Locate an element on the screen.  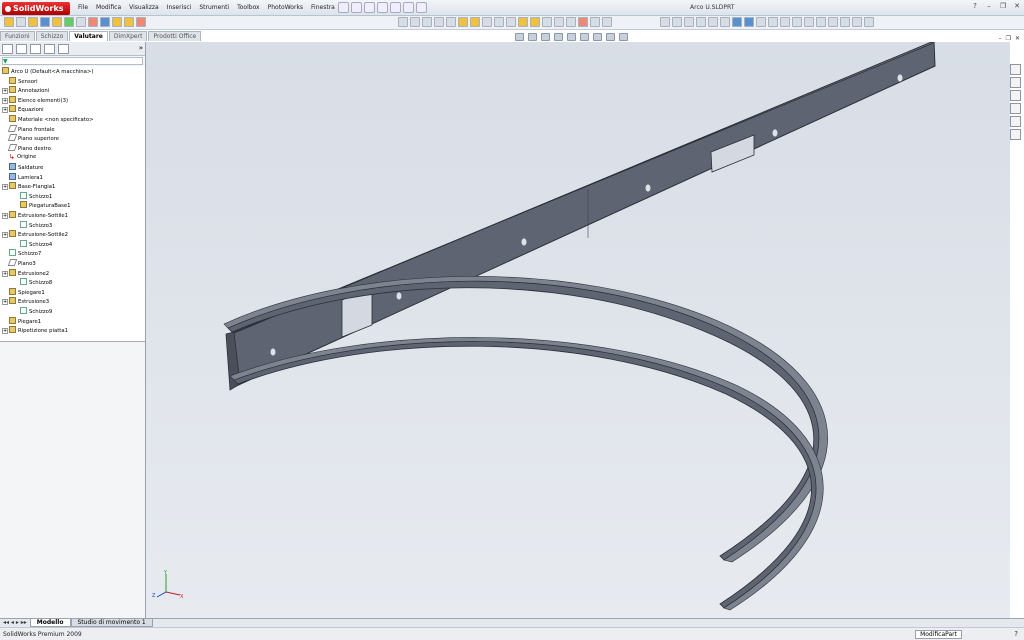
display-style-hud-icon is located at coordinates (584, 37).